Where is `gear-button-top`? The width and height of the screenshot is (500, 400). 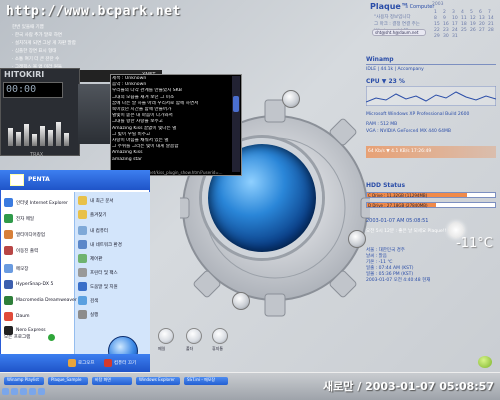
gear-button-top is located at coordinates (291, 99).